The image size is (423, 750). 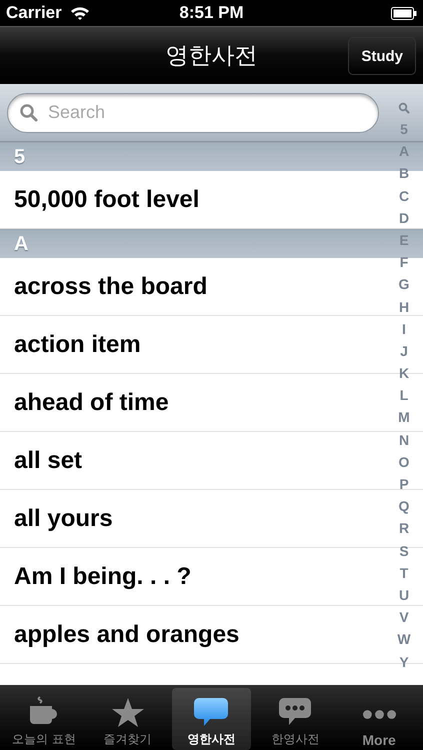 I want to click on tab-button: 영한사전, so click(x=212, y=719).